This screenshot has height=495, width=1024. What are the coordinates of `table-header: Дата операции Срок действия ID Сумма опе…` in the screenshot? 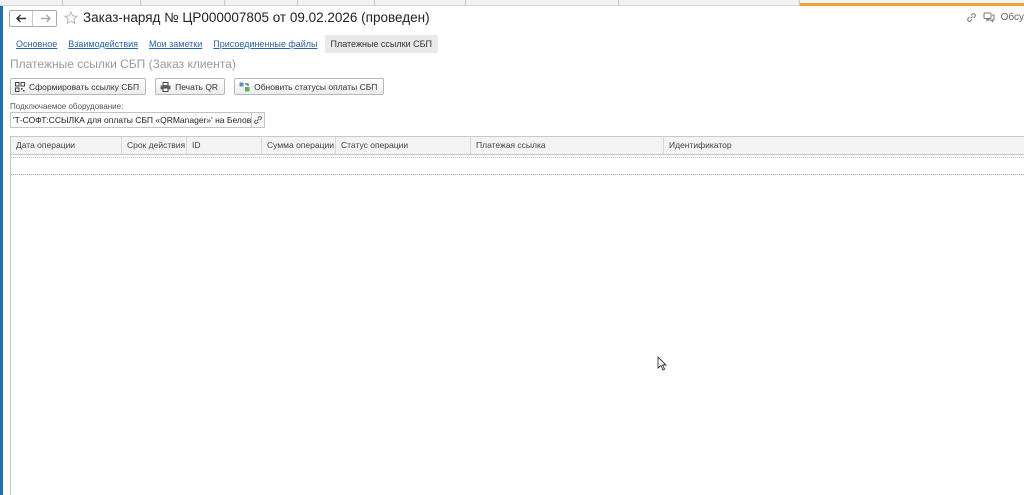 It's located at (517, 146).